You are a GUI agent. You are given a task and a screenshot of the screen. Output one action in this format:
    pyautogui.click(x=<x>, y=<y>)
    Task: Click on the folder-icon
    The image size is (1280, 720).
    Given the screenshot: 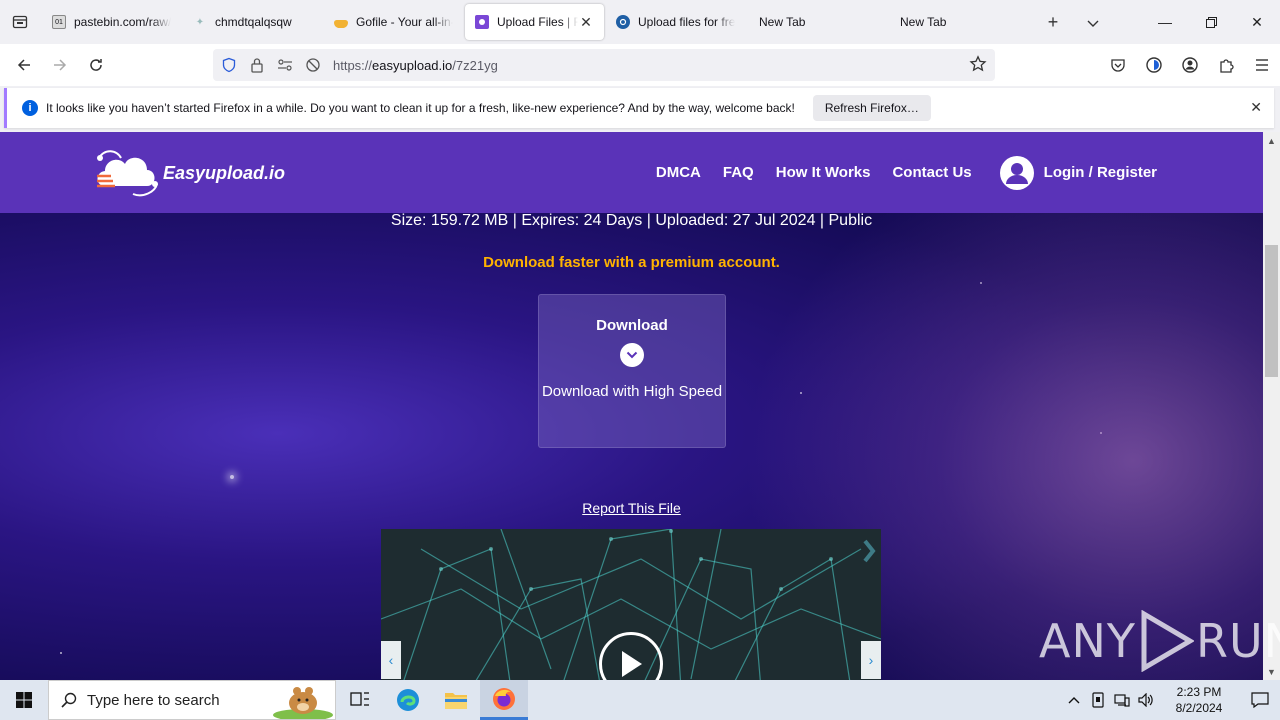 What is the action you would take?
    pyautogui.click(x=456, y=701)
    